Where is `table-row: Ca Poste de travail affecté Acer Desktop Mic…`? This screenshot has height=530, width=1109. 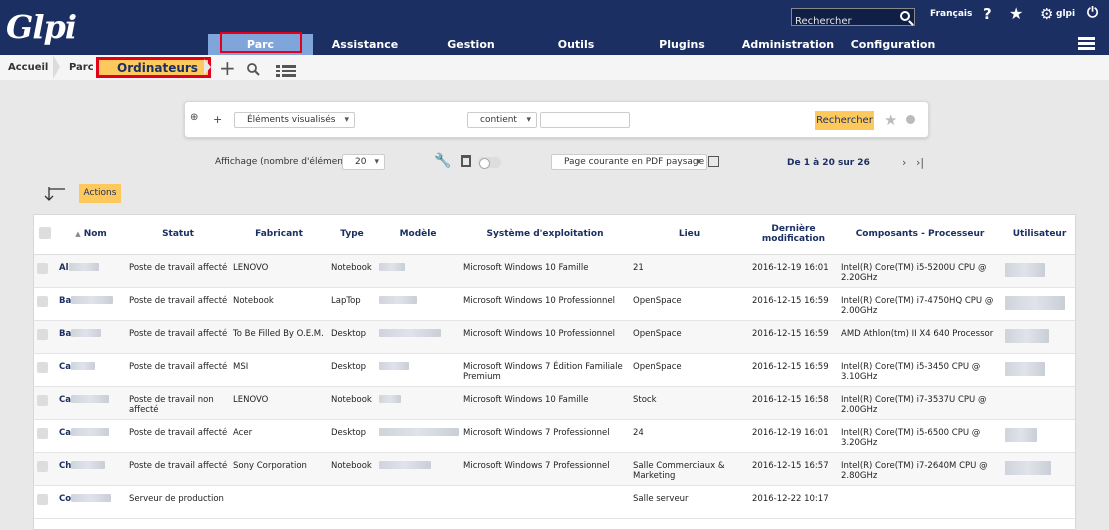
table-row: Ca Poste de travail affecté Acer Desktop Mic… is located at coordinates (554, 436).